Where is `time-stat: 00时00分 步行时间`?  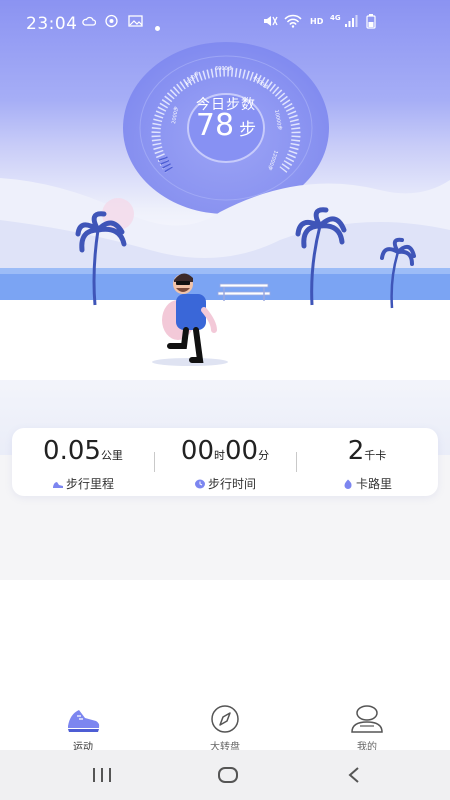 time-stat: 00时00分 步行时间 is located at coordinates (225, 462).